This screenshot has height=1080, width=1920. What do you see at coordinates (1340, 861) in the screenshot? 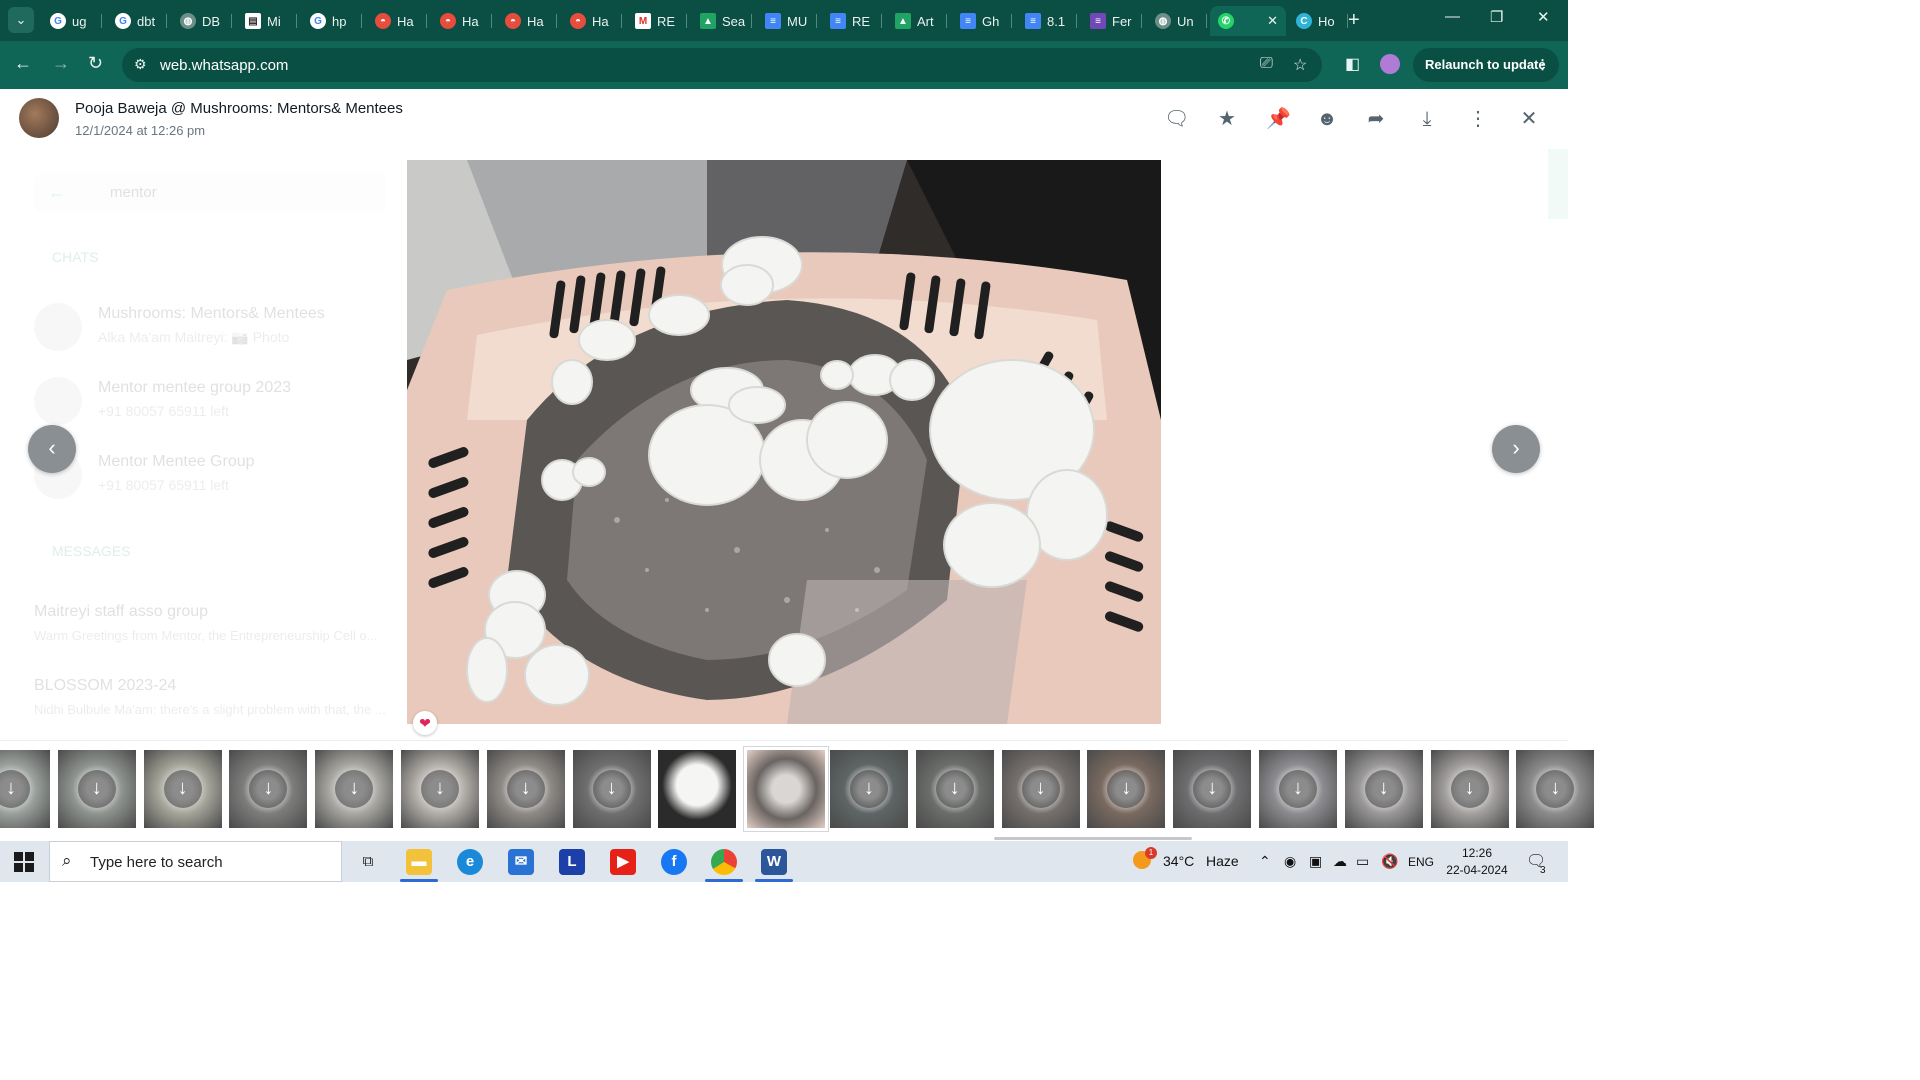
I see `onedrive-cloud-icon: ☁` at bounding box center [1340, 861].